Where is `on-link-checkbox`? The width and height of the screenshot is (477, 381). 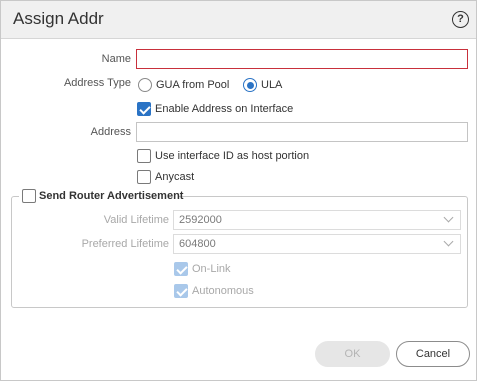
on-link-checkbox is located at coordinates (181, 269).